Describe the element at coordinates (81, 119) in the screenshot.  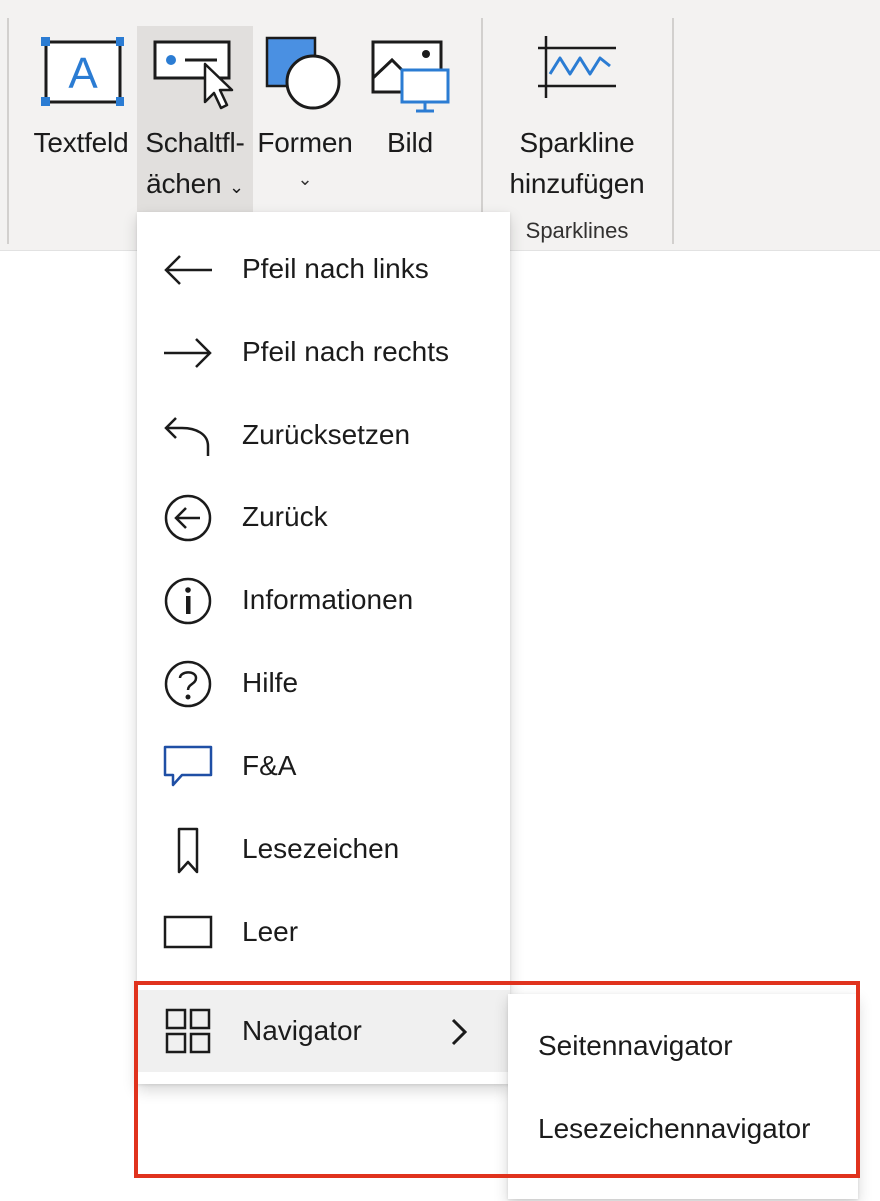
I see `textbox-button: A Textfeld` at that location.